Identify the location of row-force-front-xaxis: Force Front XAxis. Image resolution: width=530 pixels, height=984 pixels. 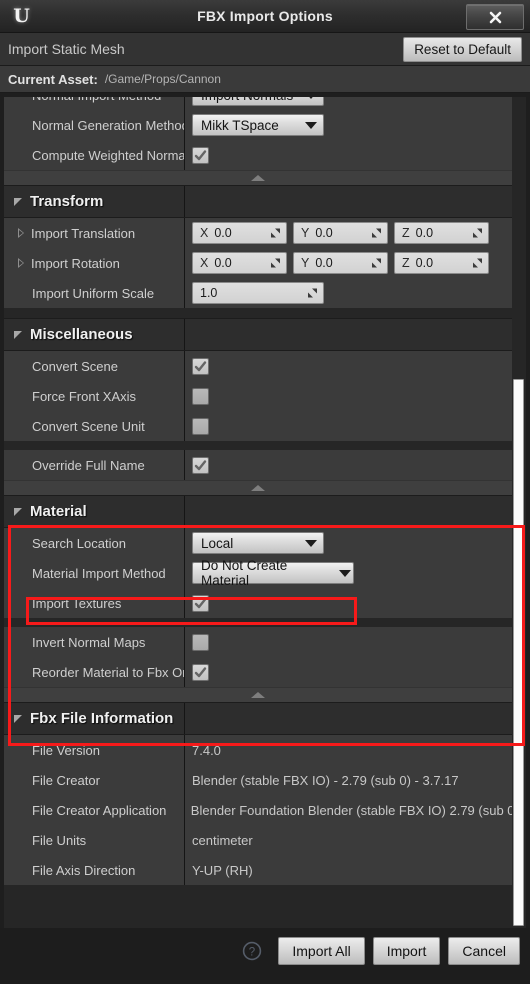
(258, 396).